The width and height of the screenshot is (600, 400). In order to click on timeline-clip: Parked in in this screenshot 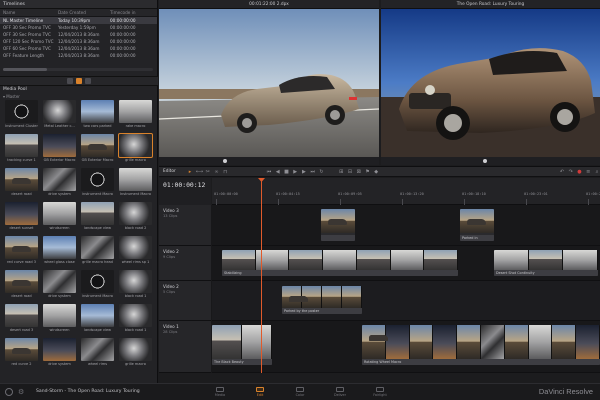, I will do `click(477, 225)`.